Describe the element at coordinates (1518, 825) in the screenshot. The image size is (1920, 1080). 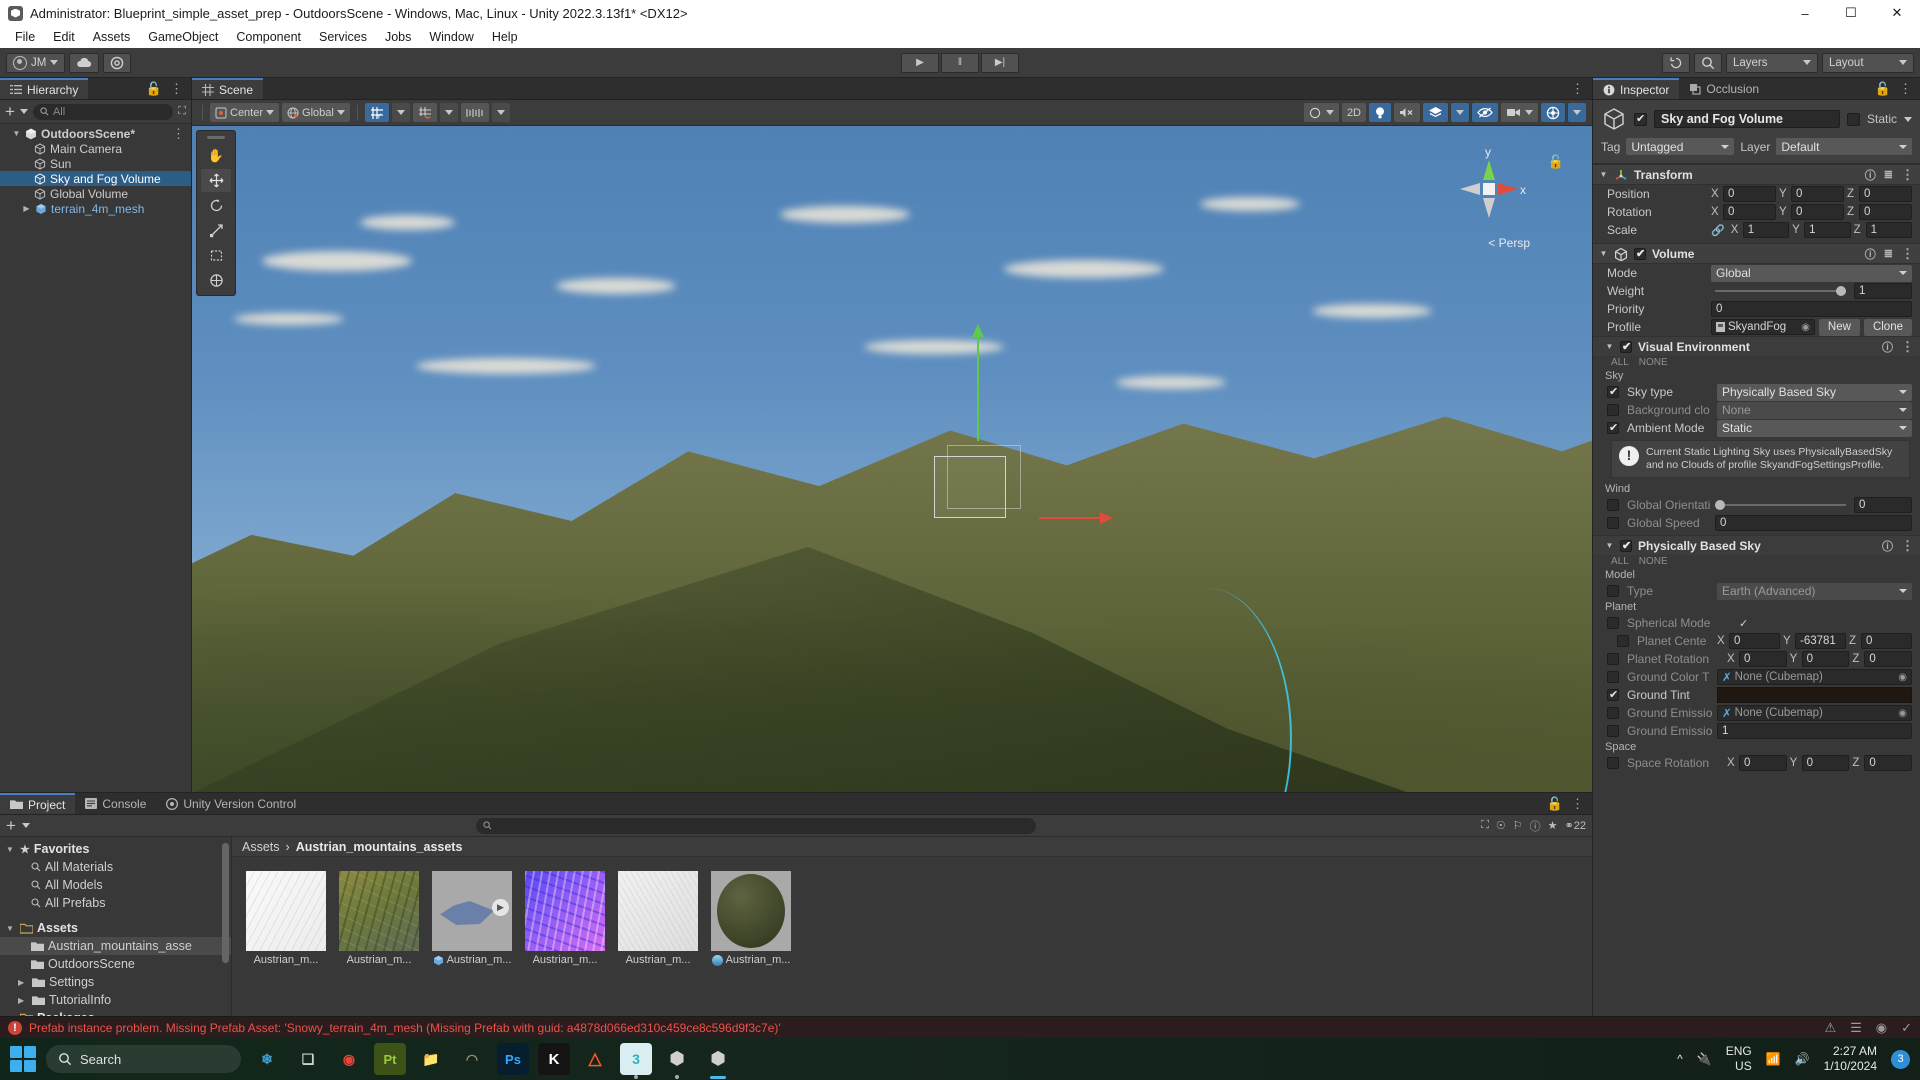
I see `filter-label-icon: ⚐` at that location.